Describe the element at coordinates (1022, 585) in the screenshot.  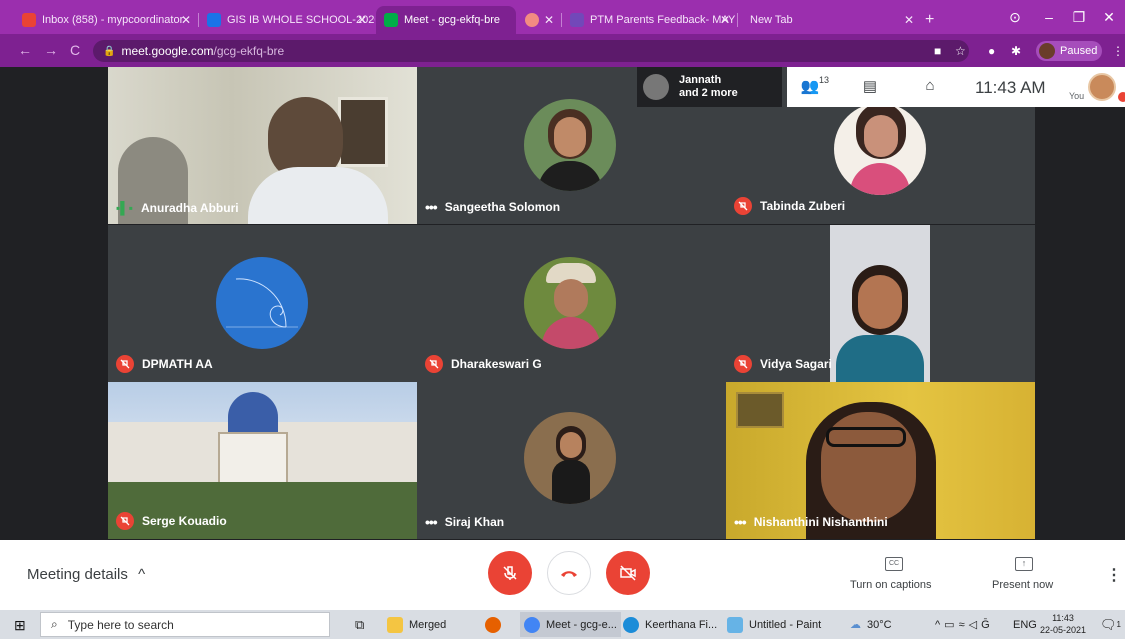
I see `present-button: Present now` at that location.